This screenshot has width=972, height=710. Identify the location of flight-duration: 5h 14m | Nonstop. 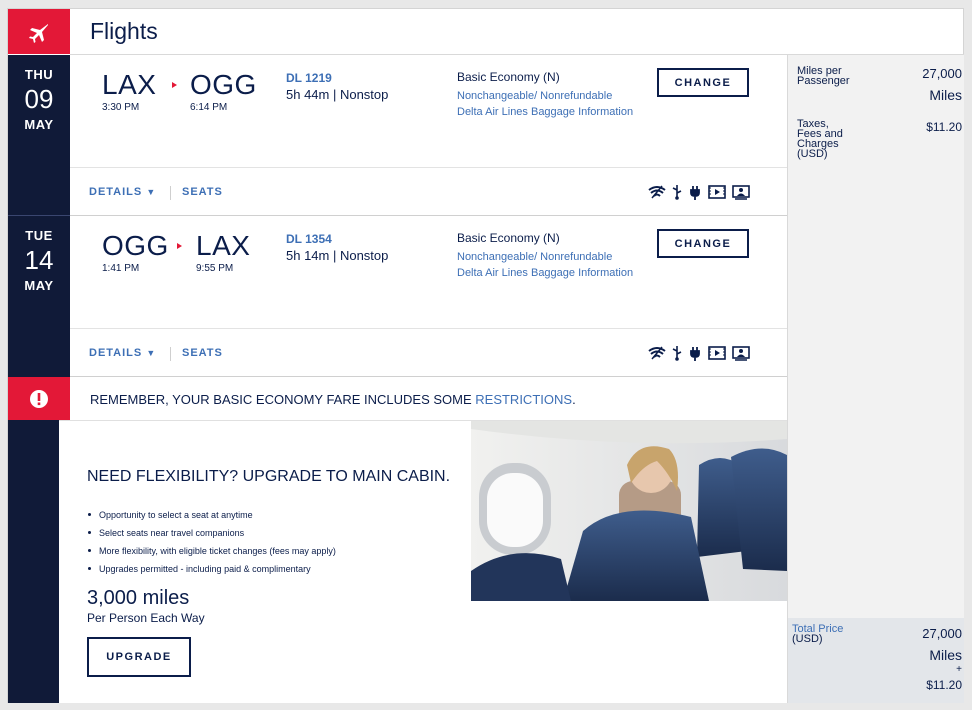
(337, 255).